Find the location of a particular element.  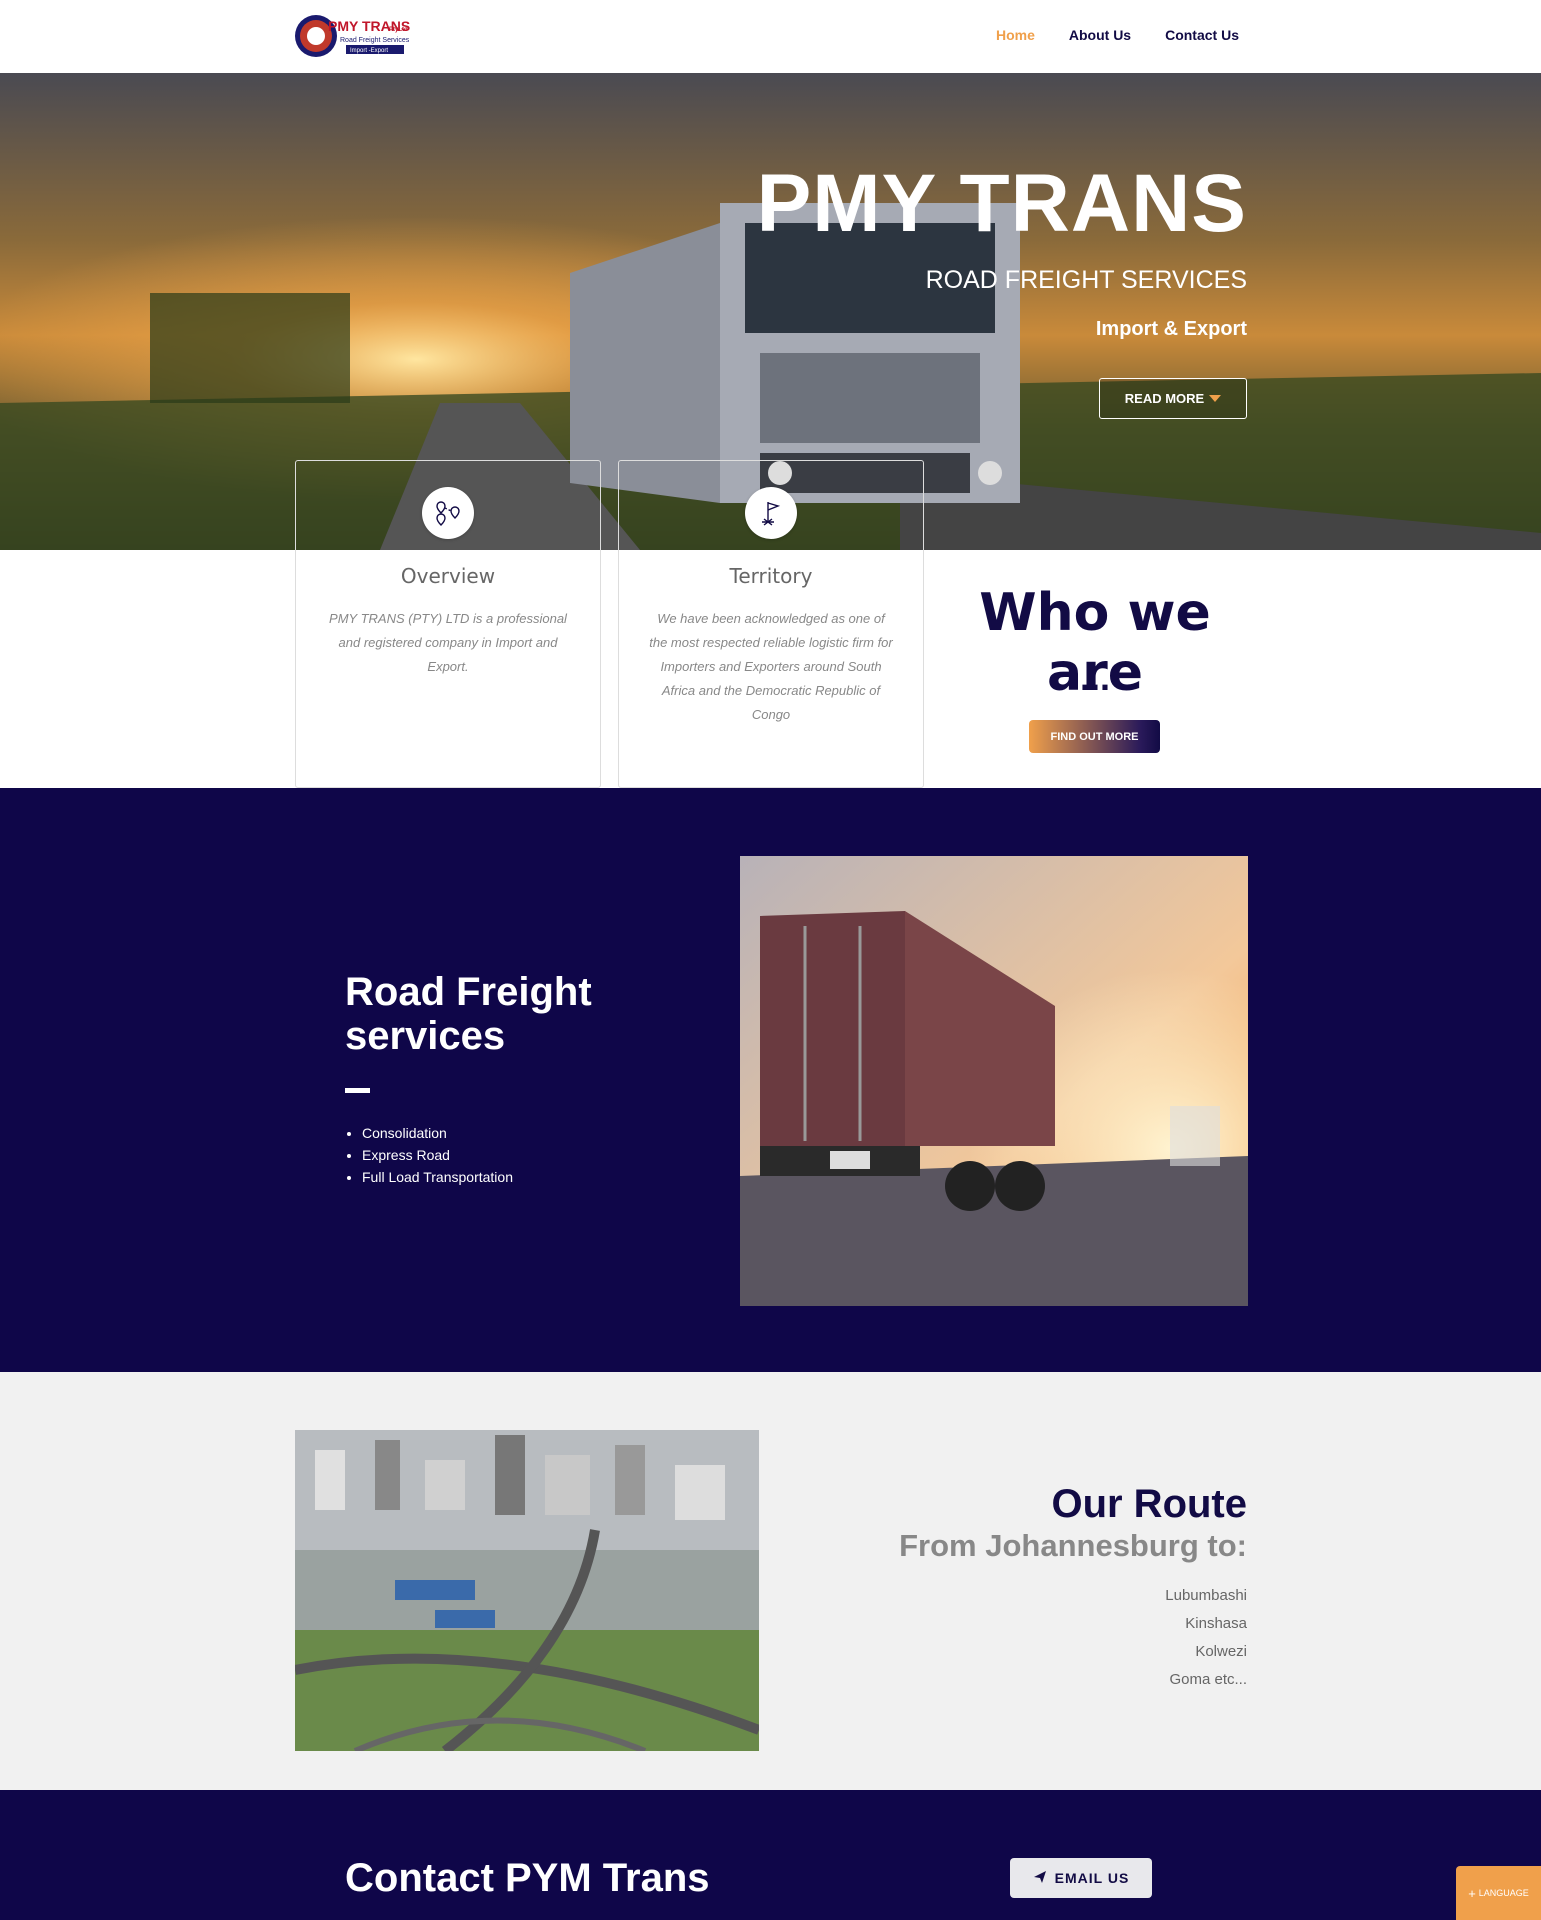

email-us-label: EMAIL US is located at coordinates (1092, 1878).